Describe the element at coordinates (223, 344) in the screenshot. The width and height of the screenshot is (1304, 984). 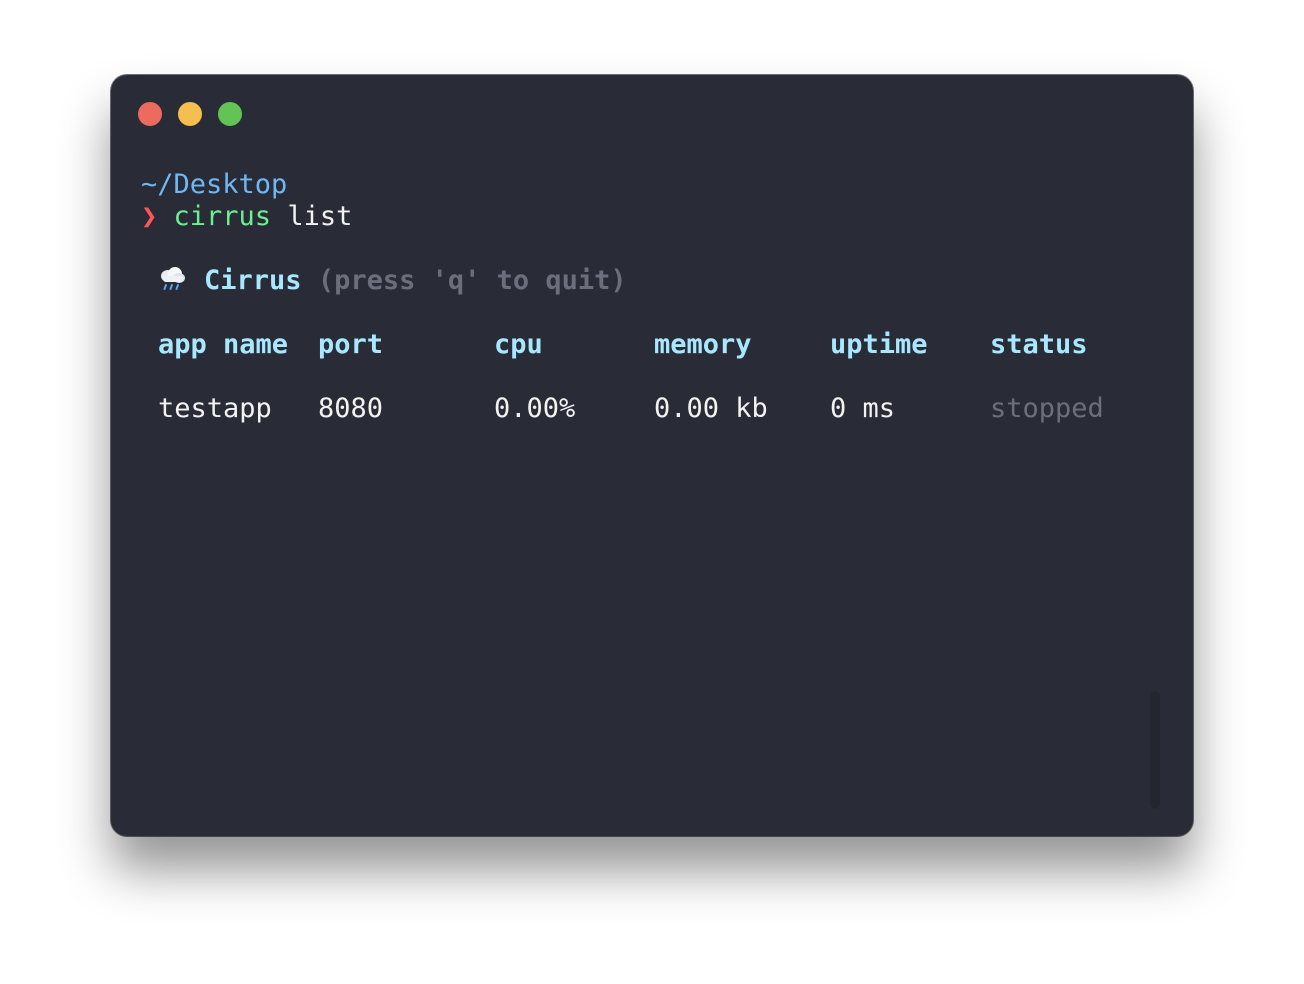
I see `column-header-app-name: app name` at that location.